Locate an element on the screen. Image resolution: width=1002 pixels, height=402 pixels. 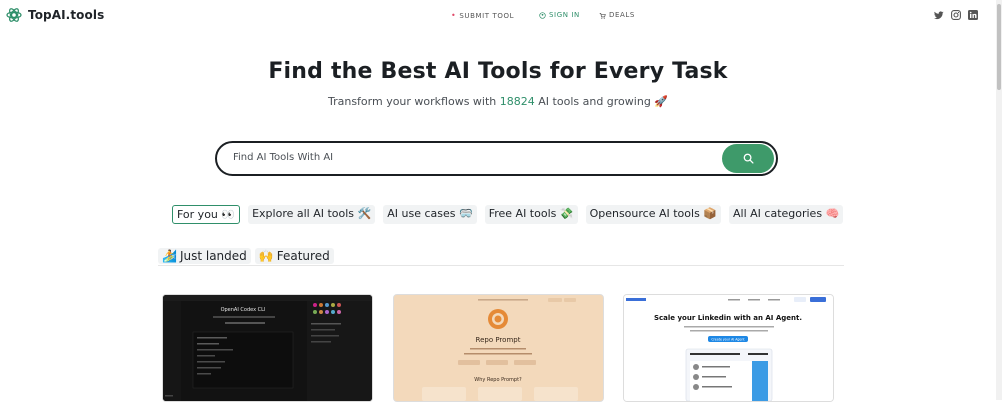
search-input is located at coordinates (473, 157).